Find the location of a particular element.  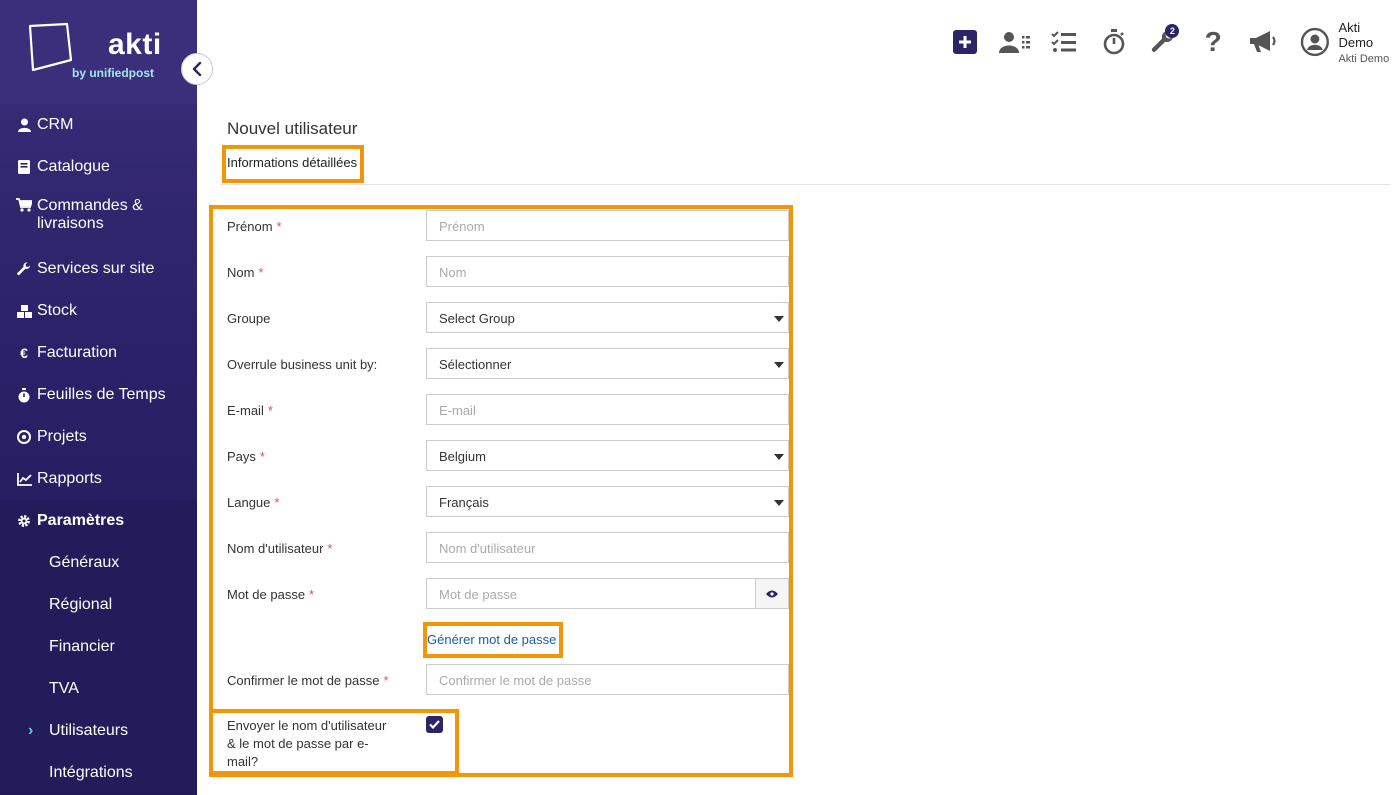

sidebar-subitem-general: Généraux is located at coordinates (98, 563).